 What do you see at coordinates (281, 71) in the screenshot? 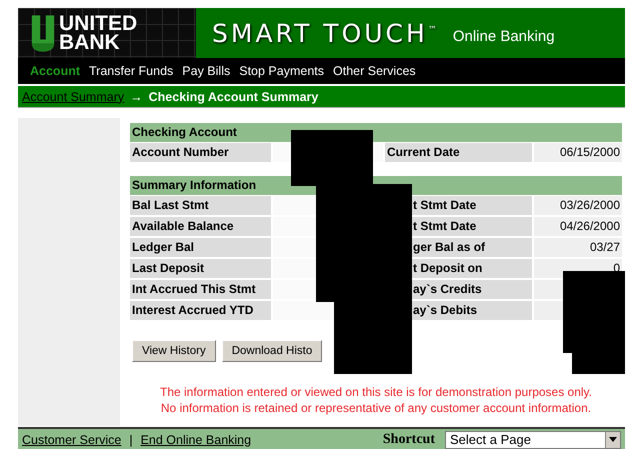
I see `nav-tab: Stop Payments` at bounding box center [281, 71].